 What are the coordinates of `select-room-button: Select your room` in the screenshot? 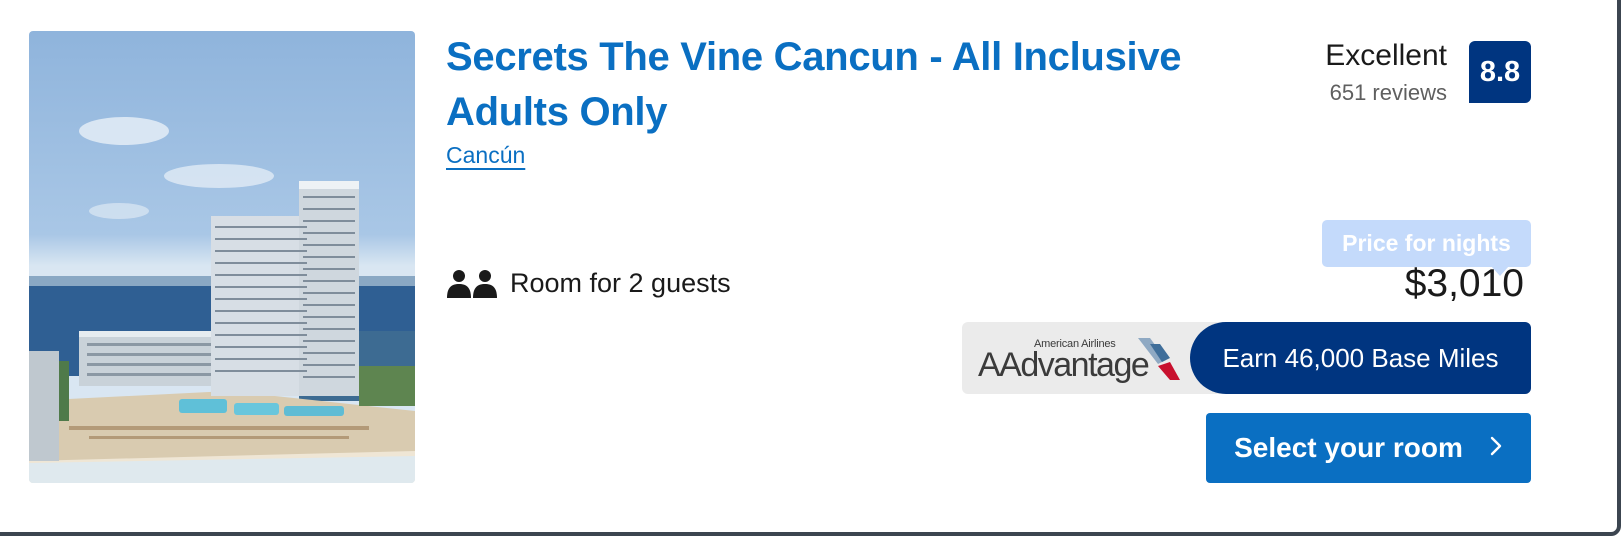 It's located at (1368, 448).